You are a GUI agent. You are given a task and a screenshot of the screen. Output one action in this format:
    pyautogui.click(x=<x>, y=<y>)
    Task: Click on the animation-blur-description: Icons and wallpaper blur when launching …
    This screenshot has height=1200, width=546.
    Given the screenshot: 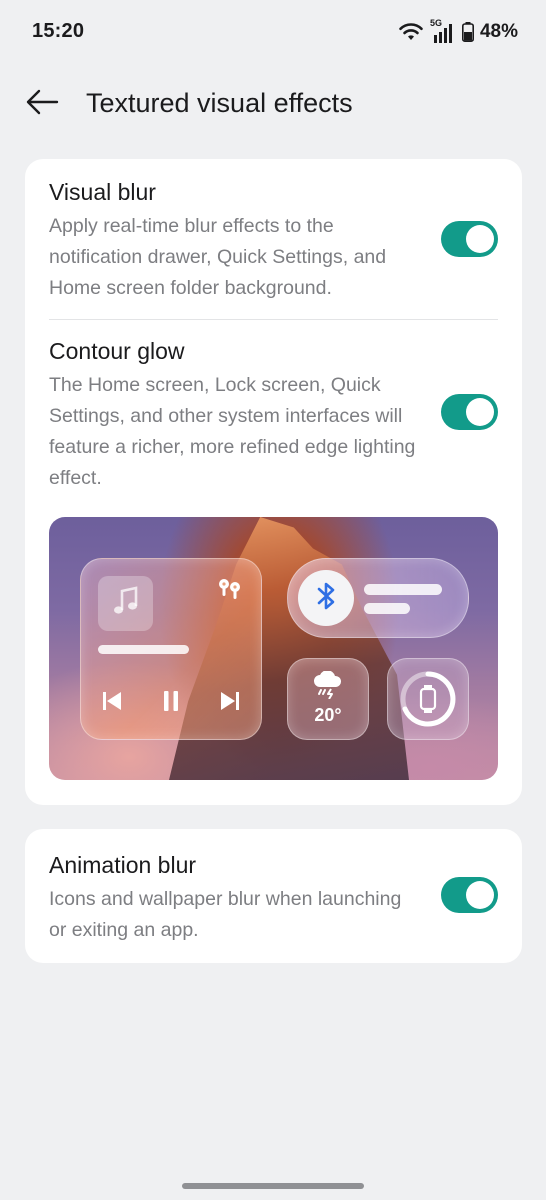 What is the action you would take?
    pyautogui.click(x=225, y=914)
    